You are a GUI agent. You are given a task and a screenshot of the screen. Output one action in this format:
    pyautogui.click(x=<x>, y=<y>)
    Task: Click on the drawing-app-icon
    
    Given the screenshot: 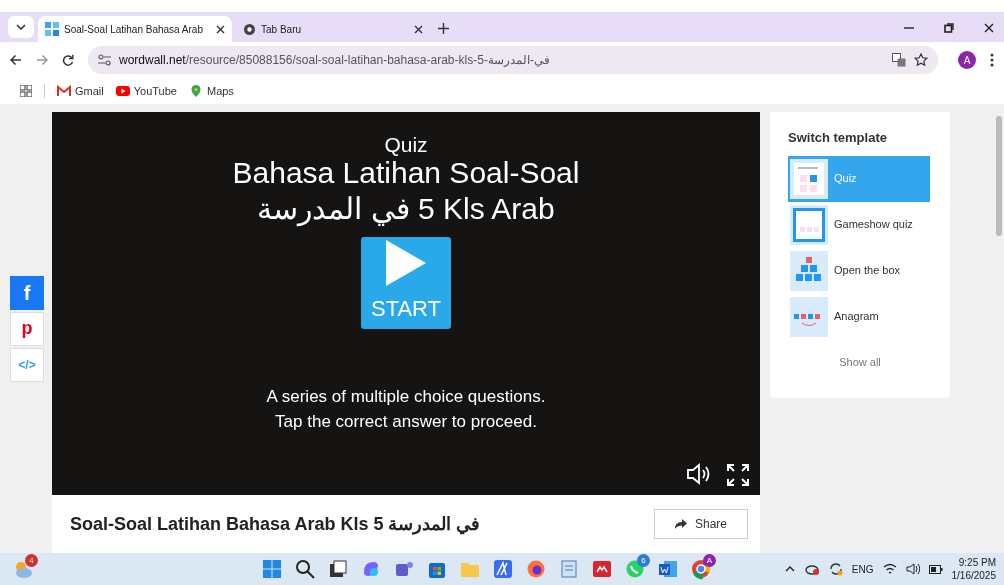 What is the action you would take?
    pyautogui.click(x=502, y=569)
    